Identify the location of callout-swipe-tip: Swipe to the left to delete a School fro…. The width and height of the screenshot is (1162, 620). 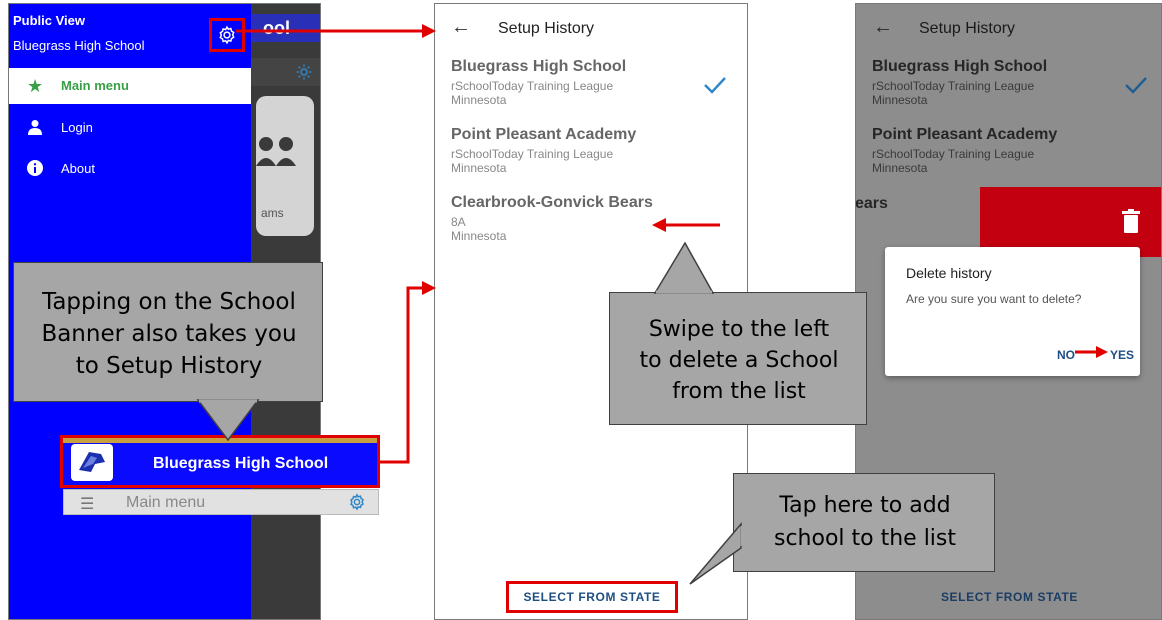
(738, 358).